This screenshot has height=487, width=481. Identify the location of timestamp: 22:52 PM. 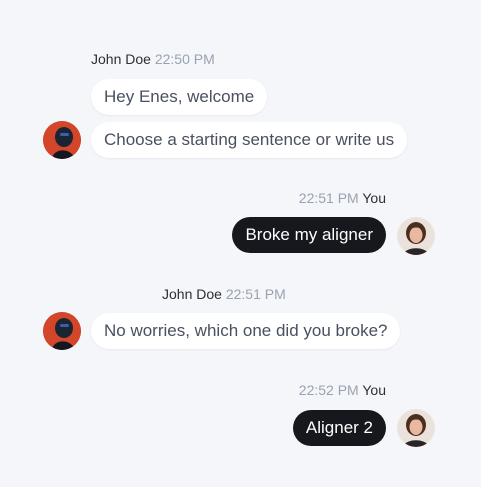
(328, 390).